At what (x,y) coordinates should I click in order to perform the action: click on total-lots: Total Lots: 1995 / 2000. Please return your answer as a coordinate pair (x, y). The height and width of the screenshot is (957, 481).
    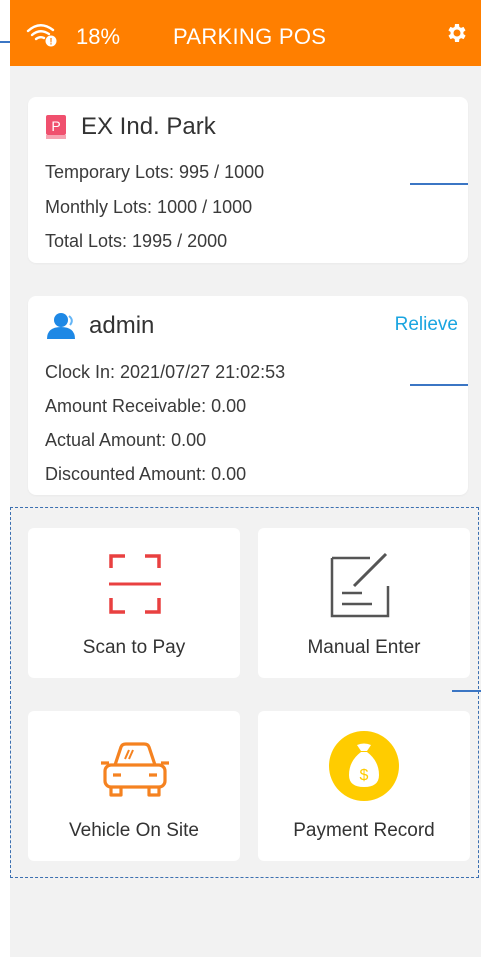
    Looking at the image, I should click on (136, 241).